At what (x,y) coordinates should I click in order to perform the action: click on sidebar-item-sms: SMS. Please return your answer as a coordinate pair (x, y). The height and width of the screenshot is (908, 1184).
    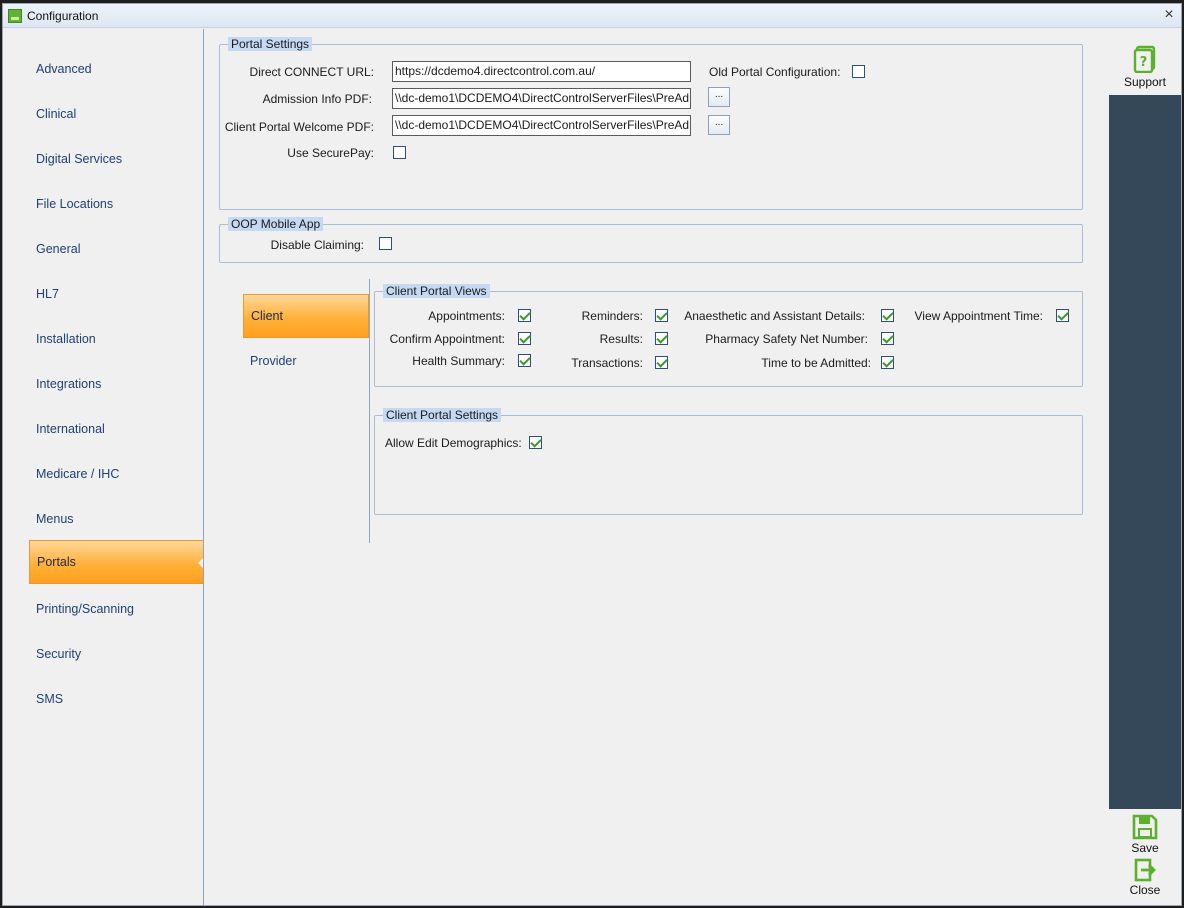
    Looking at the image, I should click on (116, 699).